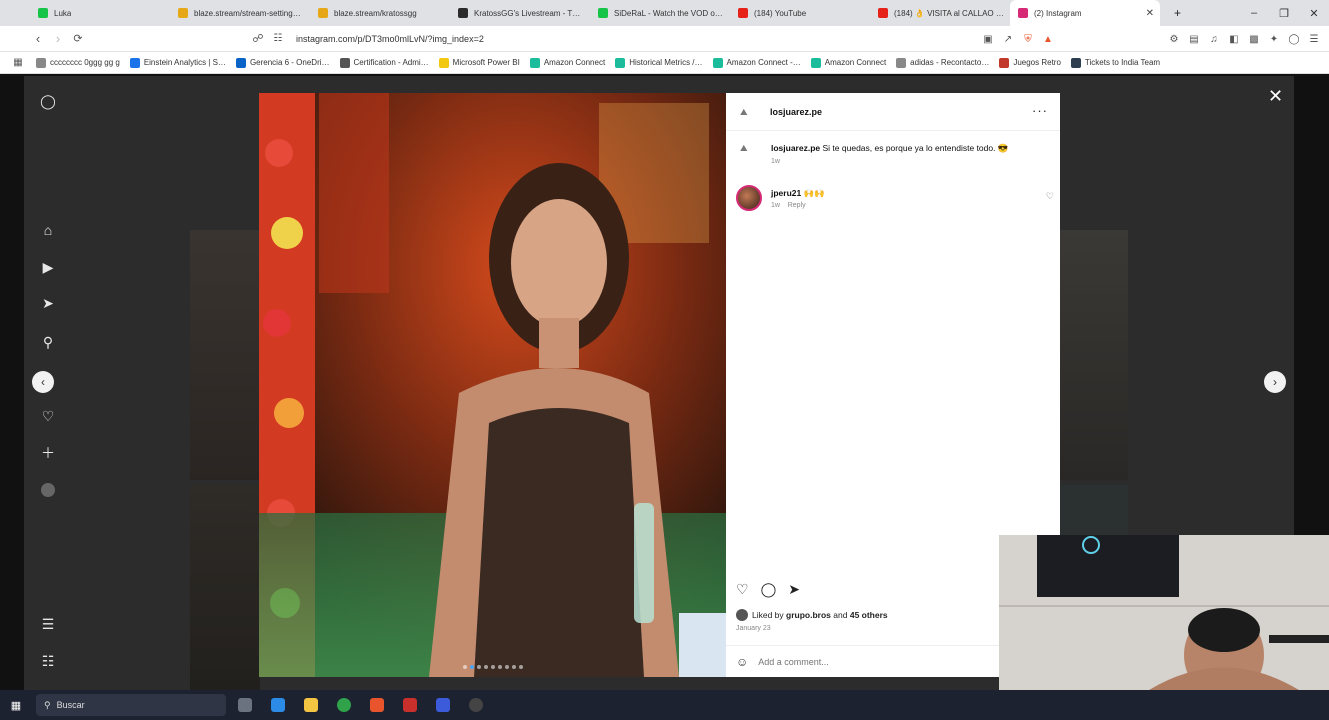 This screenshot has height=720, width=1329. What do you see at coordinates (479, 62) in the screenshot?
I see `bookmark-item: Microsoft Power BI` at bounding box center [479, 62].